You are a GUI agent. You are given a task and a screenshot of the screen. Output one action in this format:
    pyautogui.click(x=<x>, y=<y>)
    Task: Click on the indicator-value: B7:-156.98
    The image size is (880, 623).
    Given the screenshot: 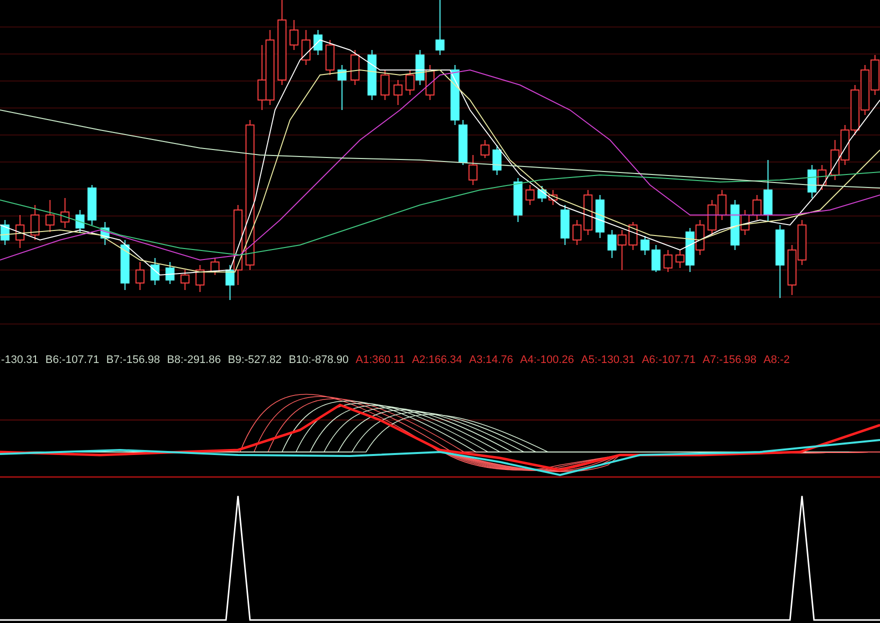 What is the action you would take?
    pyautogui.click(x=133, y=360)
    